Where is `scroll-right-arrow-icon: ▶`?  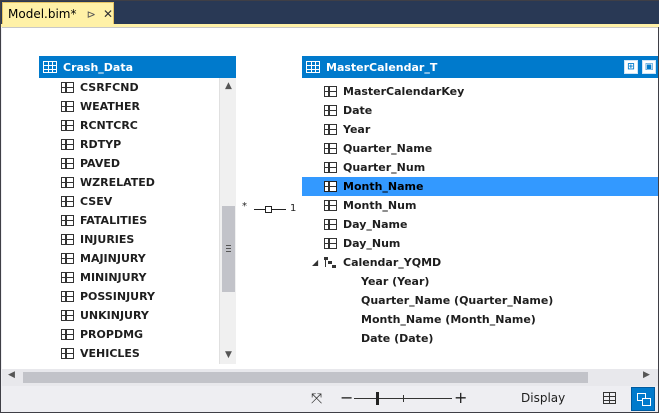 scroll-right-arrow-icon: ▶ is located at coordinates (646, 375).